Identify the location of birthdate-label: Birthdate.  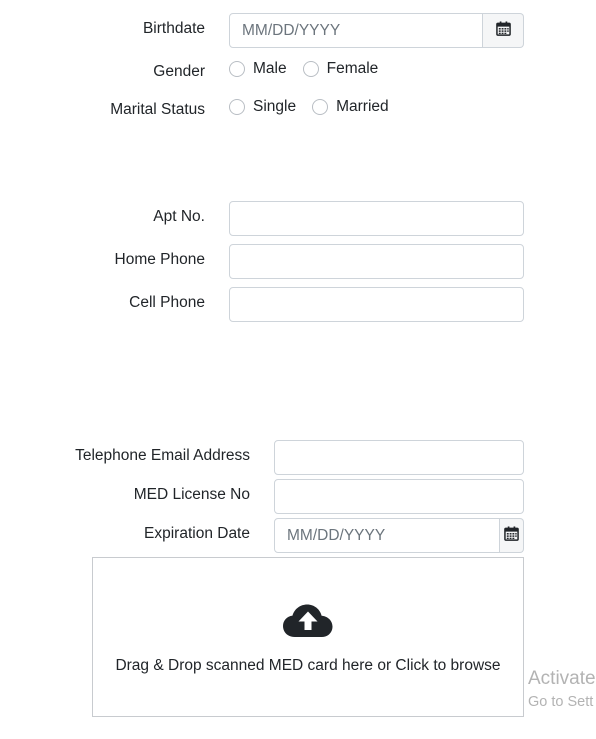
(173, 28).